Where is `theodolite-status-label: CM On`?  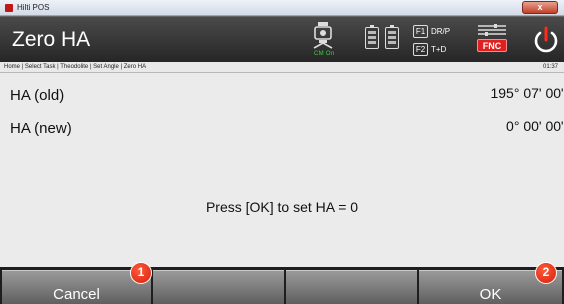
theodolite-status-label: CM On is located at coordinates (324, 54).